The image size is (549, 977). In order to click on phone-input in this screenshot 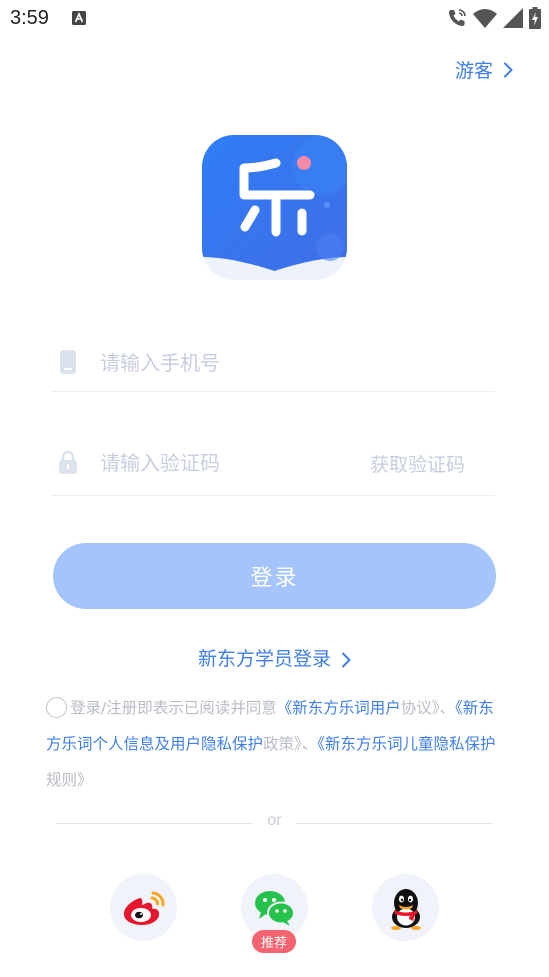, I will do `click(250, 363)`.